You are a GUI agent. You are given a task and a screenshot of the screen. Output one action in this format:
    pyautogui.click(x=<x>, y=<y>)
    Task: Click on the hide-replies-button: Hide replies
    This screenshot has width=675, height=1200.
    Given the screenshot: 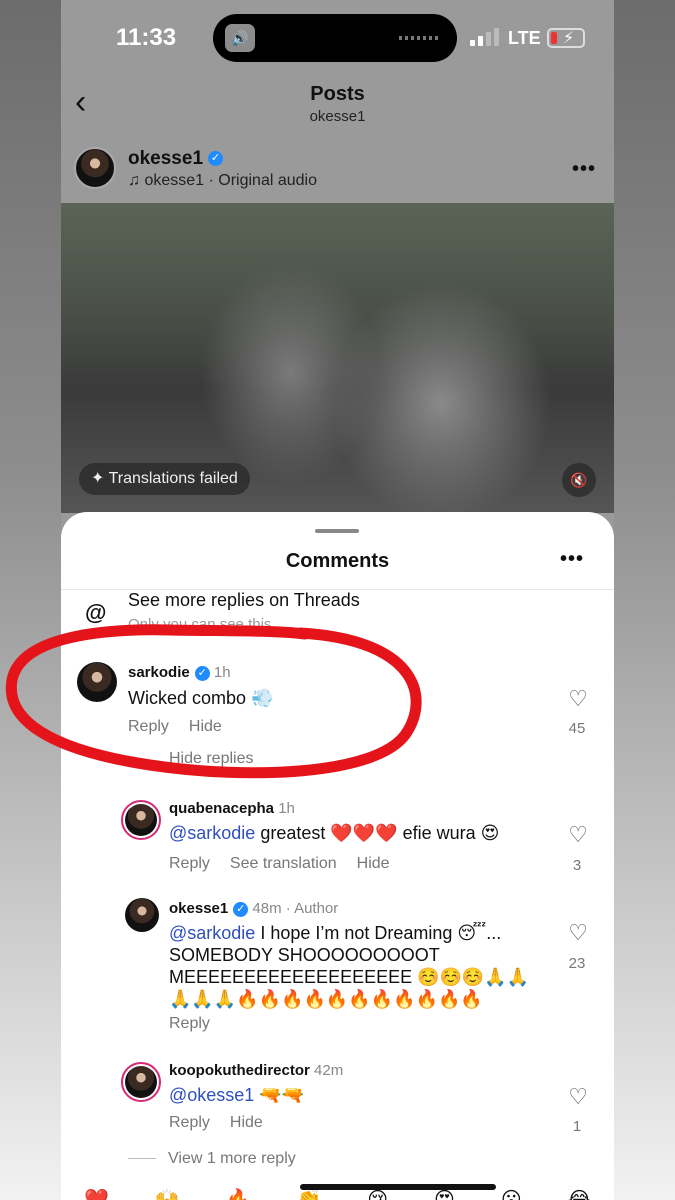 What is the action you would take?
    pyautogui.click(x=211, y=759)
    